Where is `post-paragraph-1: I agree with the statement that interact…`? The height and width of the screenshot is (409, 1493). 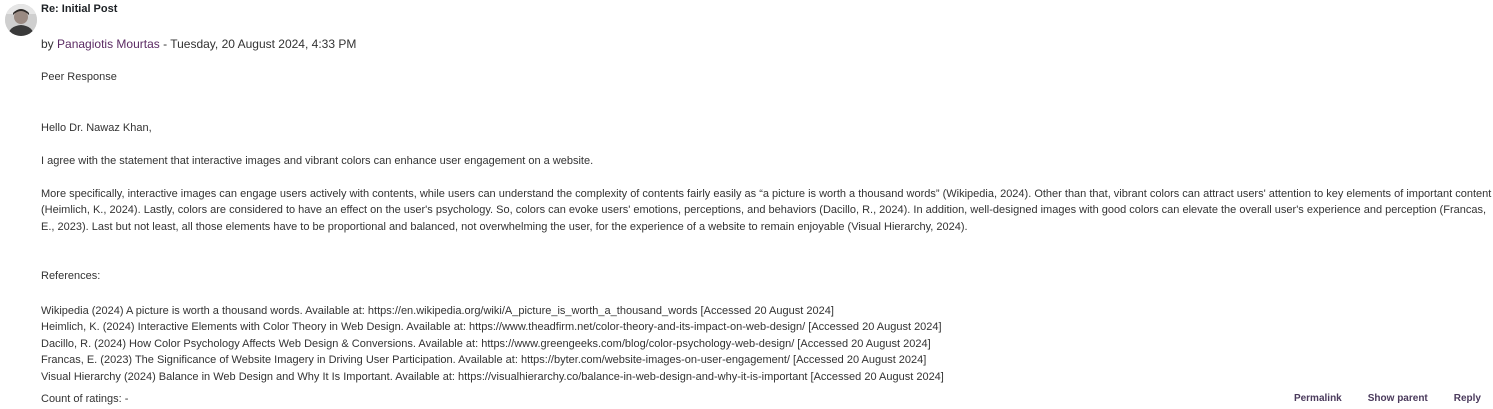
post-paragraph-1: I agree with the statement that interact… is located at coordinates (317, 160).